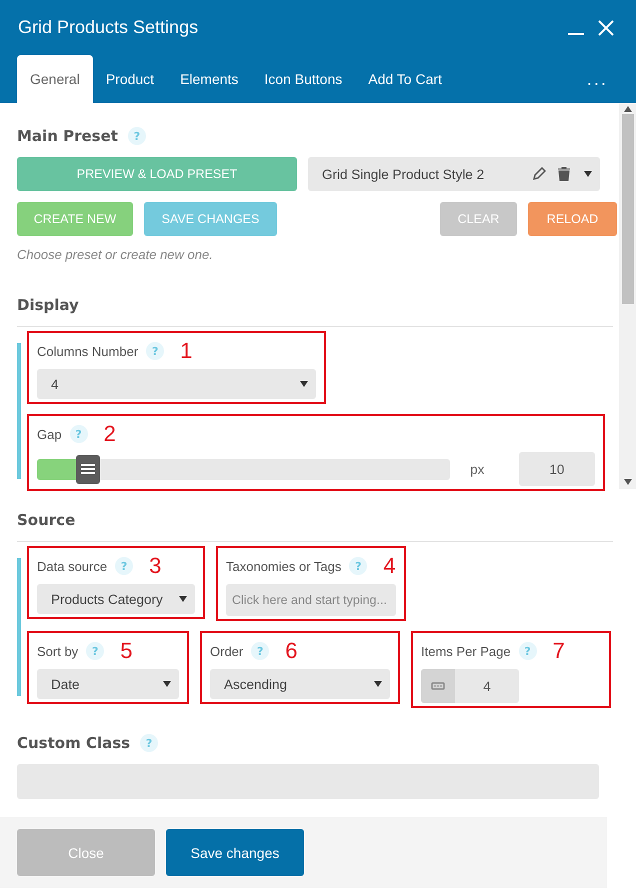 The image size is (636, 896). Describe the element at coordinates (572, 219) in the screenshot. I see `preset-action-button: RELOAD` at that location.